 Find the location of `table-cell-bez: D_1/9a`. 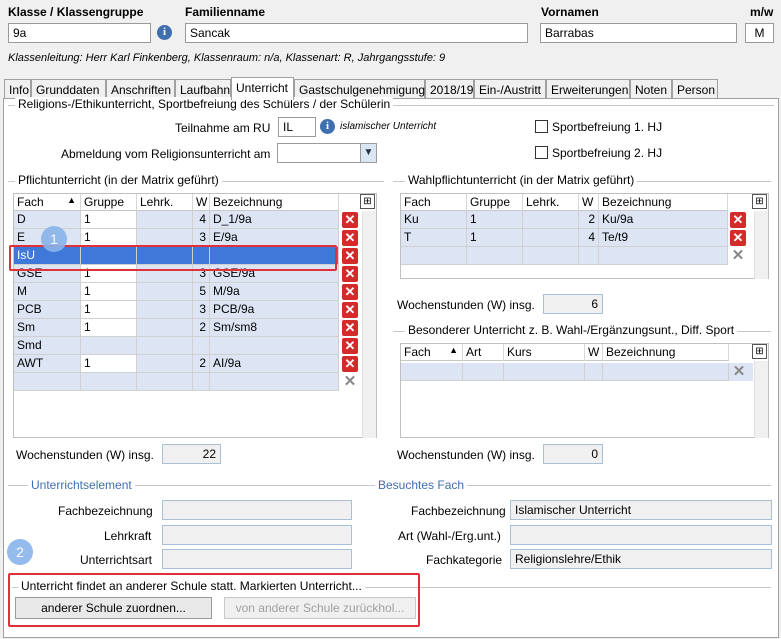

table-cell-bez: D_1/9a is located at coordinates (274, 220).